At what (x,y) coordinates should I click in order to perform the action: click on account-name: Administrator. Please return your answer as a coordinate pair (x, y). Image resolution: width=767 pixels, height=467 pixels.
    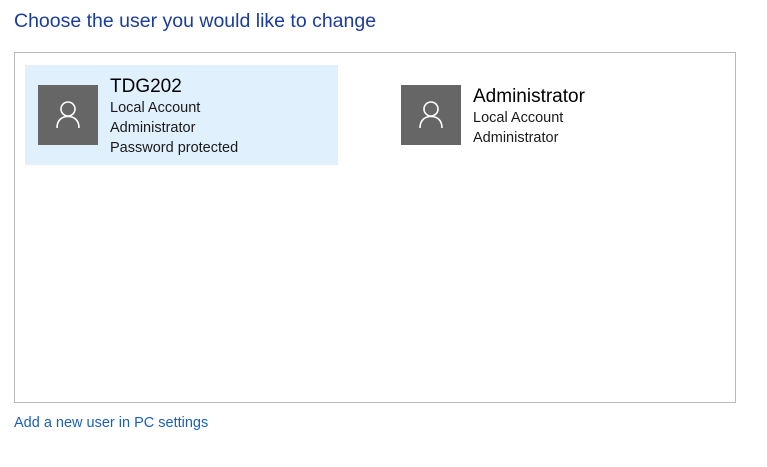
    Looking at the image, I should click on (529, 96).